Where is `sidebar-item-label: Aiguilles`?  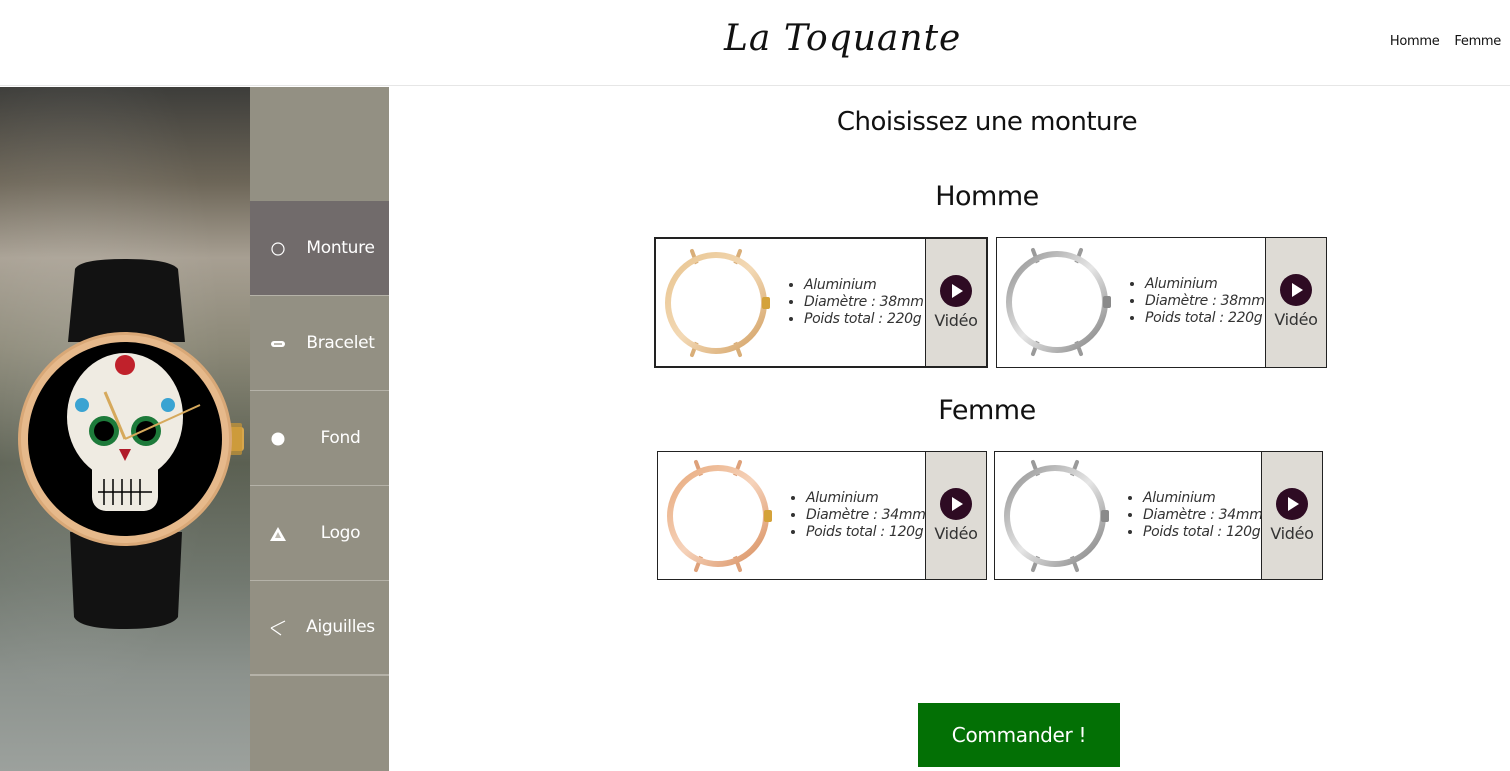 sidebar-item-label: Aiguilles is located at coordinates (340, 627).